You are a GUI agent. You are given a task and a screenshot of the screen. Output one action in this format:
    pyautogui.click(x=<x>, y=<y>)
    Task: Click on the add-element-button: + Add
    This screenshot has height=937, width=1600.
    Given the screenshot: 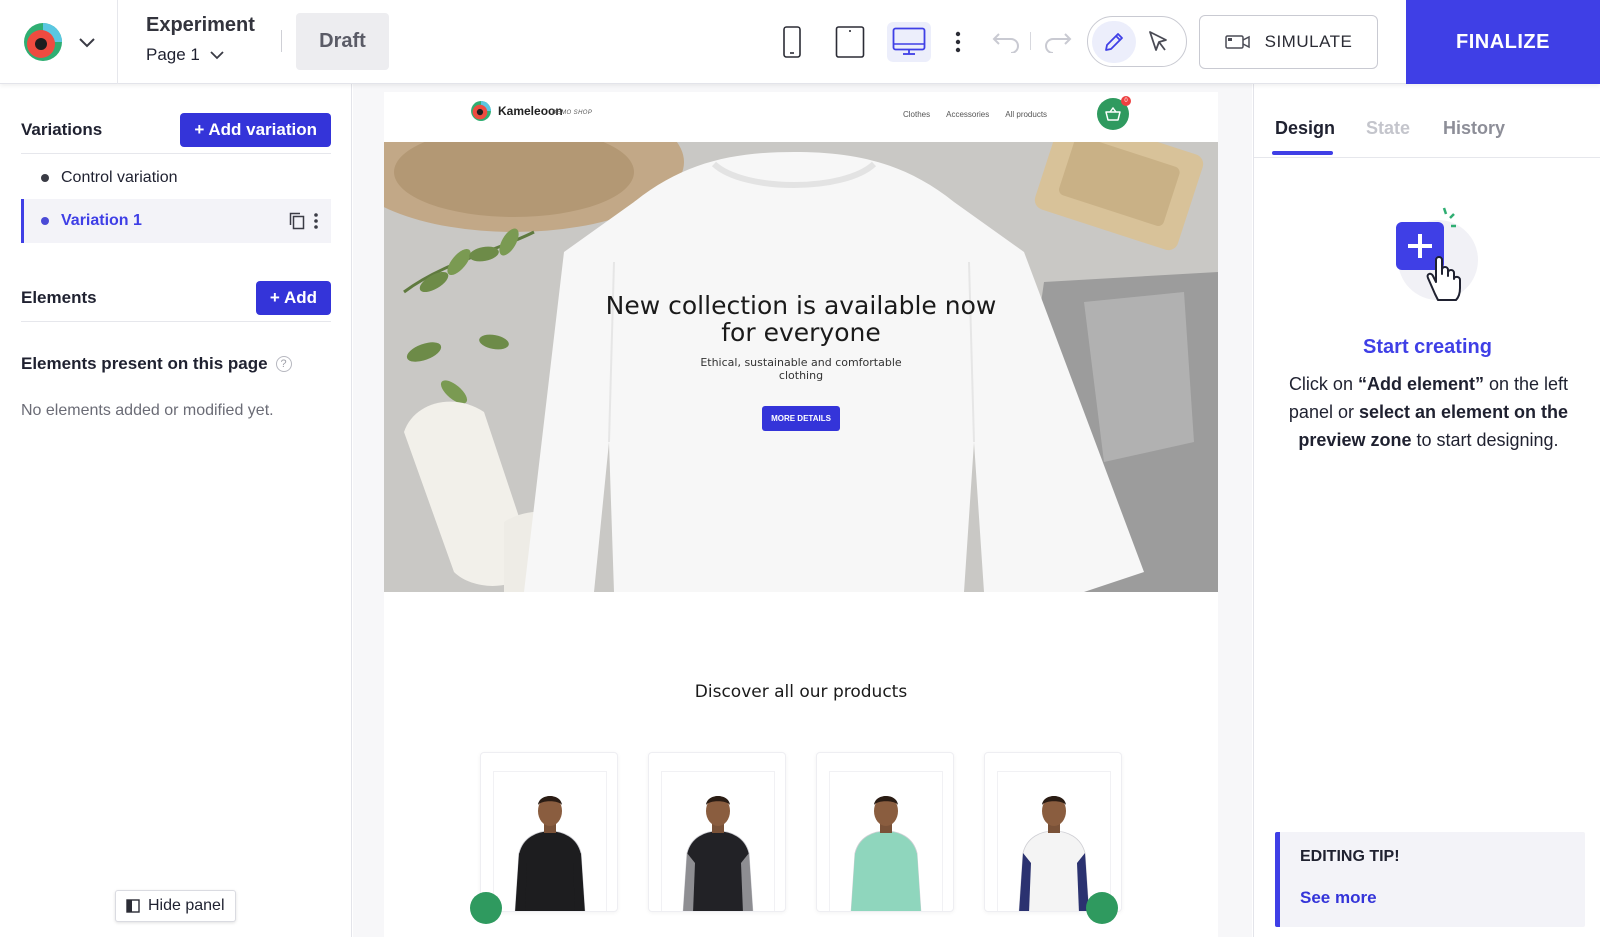 What is the action you would take?
    pyautogui.click(x=293, y=297)
    